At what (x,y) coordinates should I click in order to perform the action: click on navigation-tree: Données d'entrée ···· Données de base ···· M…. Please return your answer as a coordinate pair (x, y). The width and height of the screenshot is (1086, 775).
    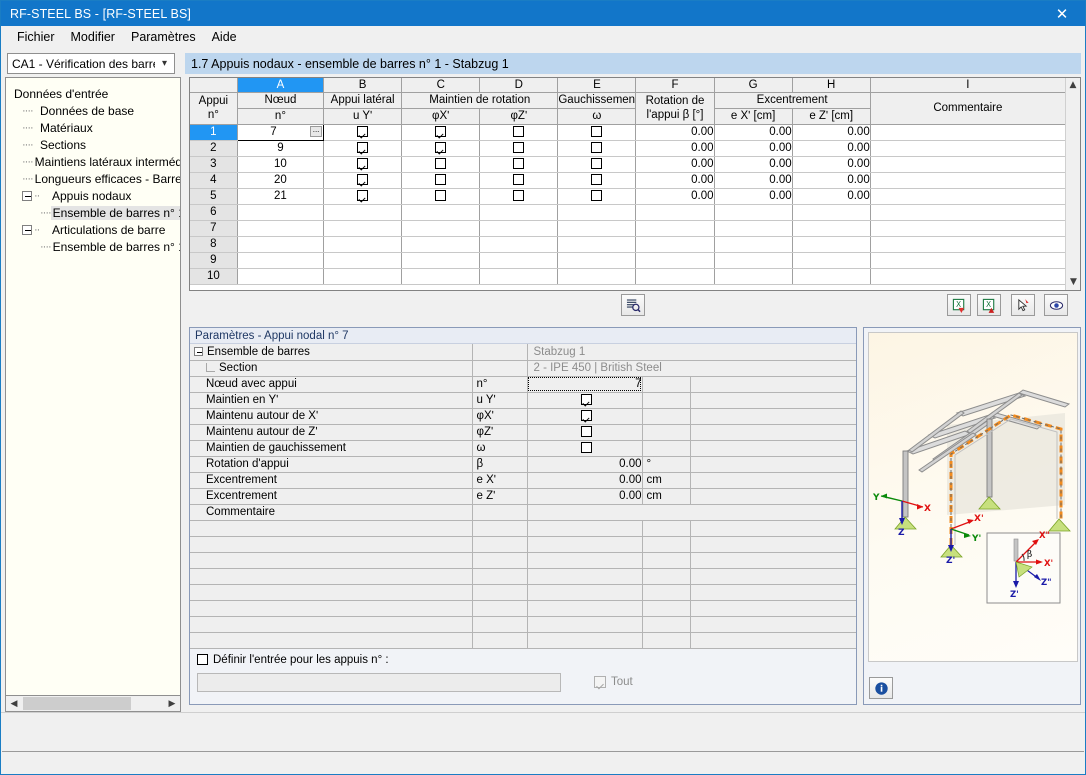
    Looking at the image, I should click on (93, 390).